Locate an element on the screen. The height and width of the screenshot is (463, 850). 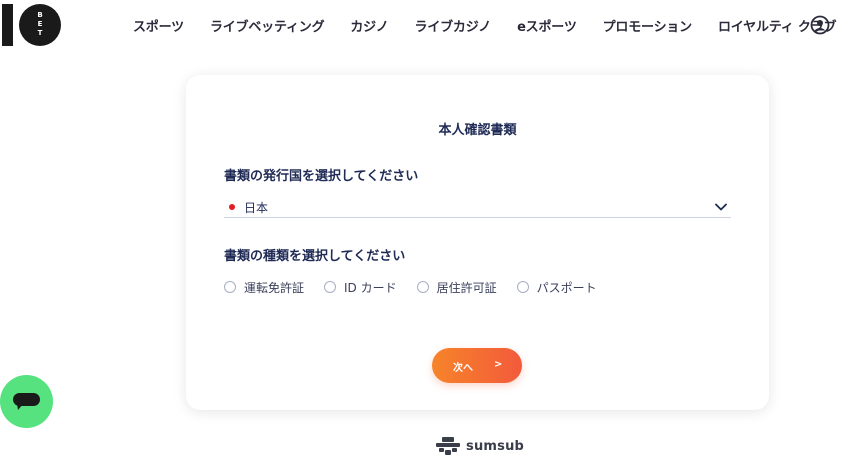
doc-type-passport: パスポート is located at coordinates (556, 287).